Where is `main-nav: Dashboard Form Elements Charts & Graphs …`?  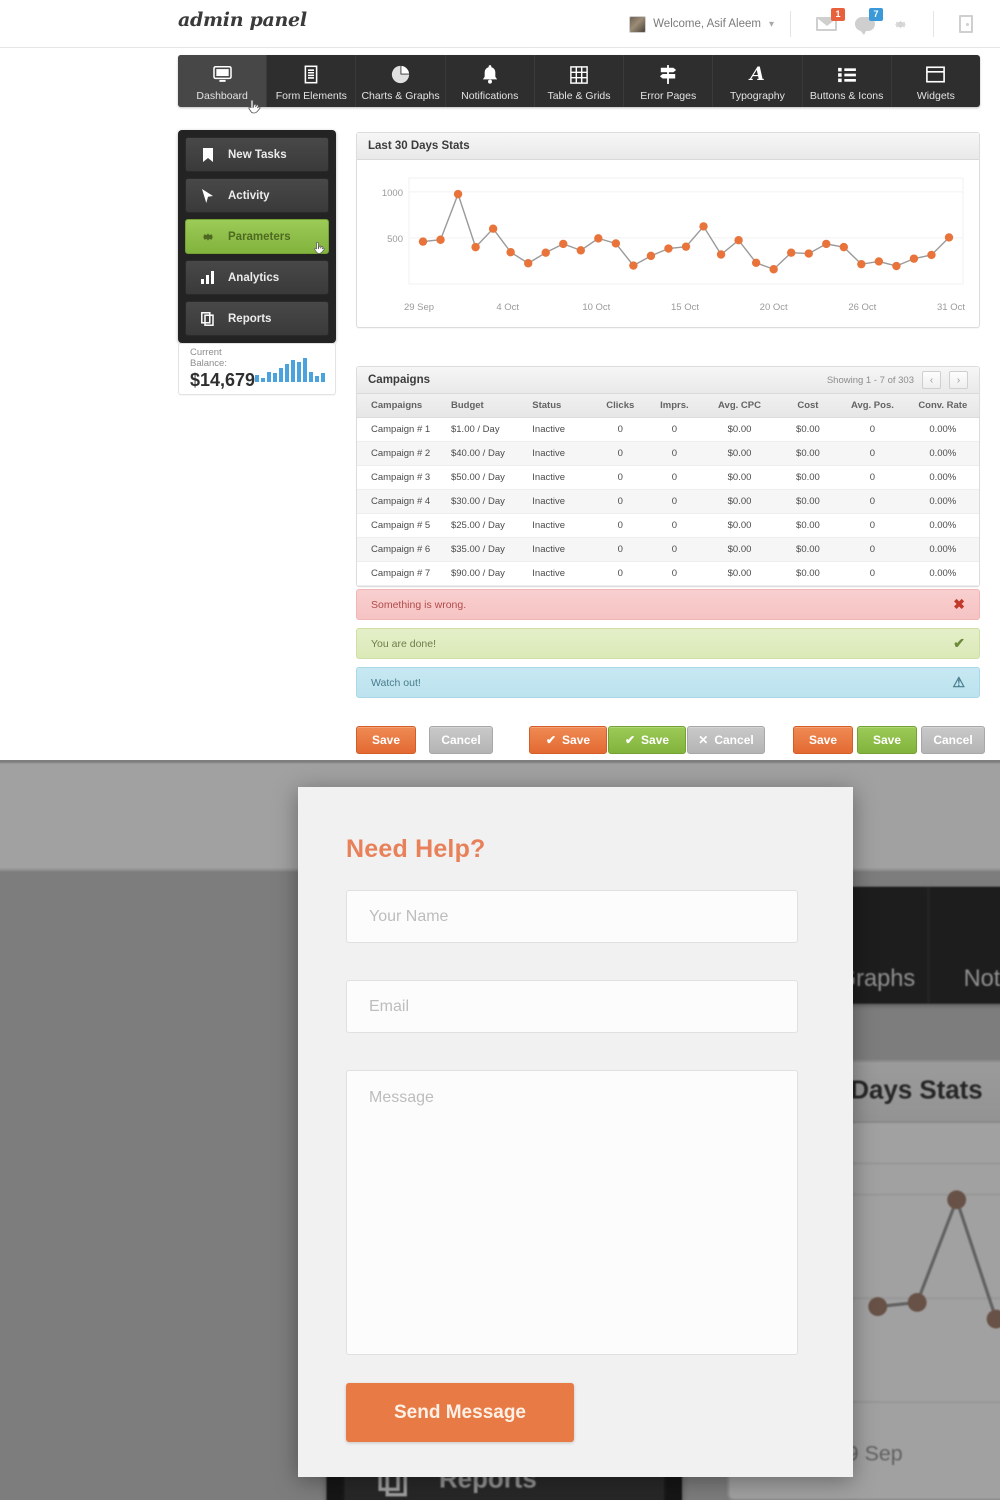 main-nav: Dashboard Form Elements Charts & Graphs … is located at coordinates (579, 81).